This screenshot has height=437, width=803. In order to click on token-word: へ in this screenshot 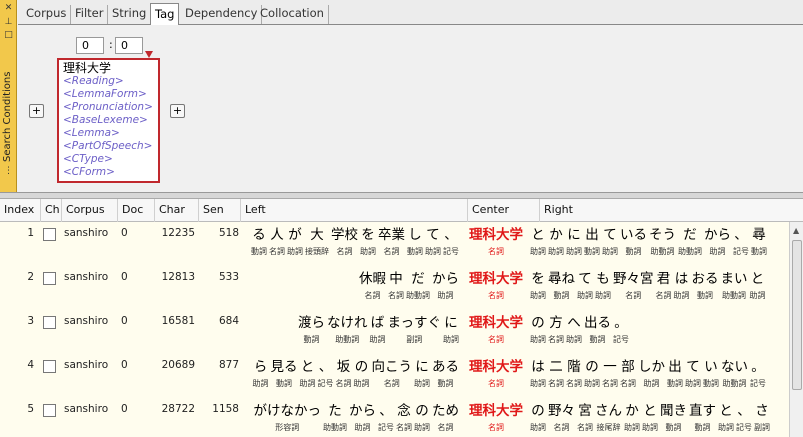, I will do `click(574, 323)`.